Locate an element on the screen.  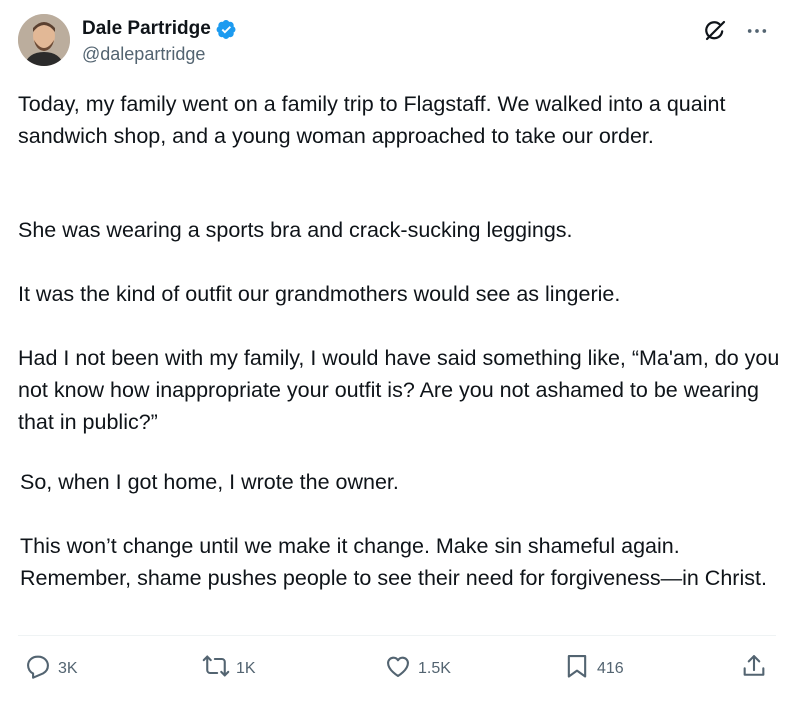
repost-button: 1K is located at coordinates (229, 668).